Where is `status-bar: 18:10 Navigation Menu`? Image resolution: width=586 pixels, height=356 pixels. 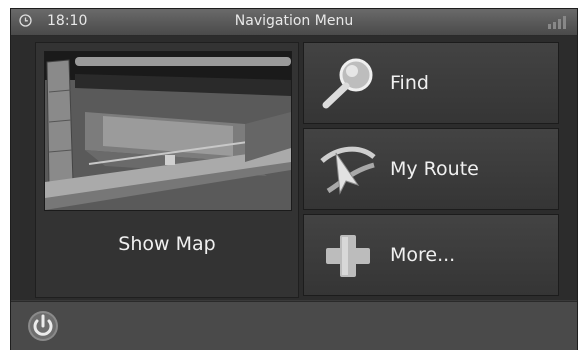 status-bar: 18:10 Navigation Menu is located at coordinates (294, 22).